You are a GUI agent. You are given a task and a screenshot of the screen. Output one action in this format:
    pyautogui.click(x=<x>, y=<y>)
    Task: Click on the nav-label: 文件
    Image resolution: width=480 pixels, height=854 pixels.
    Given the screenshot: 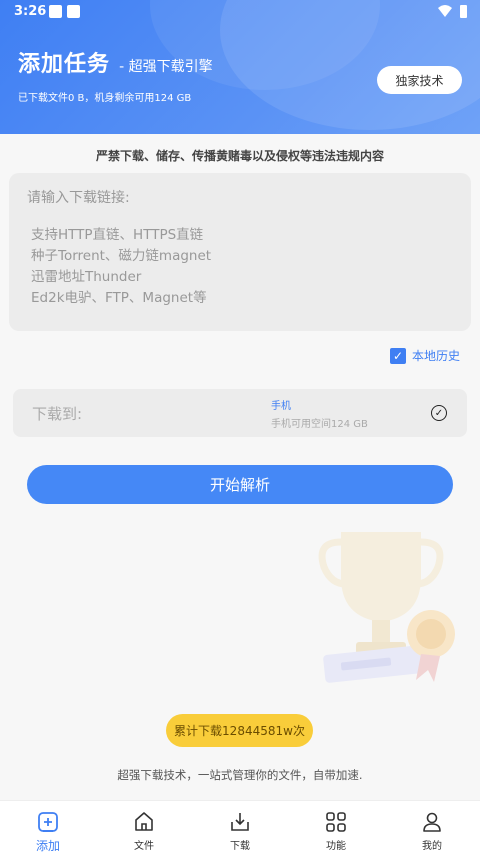 What is the action you would take?
    pyautogui.click(x=144, y=846)
    